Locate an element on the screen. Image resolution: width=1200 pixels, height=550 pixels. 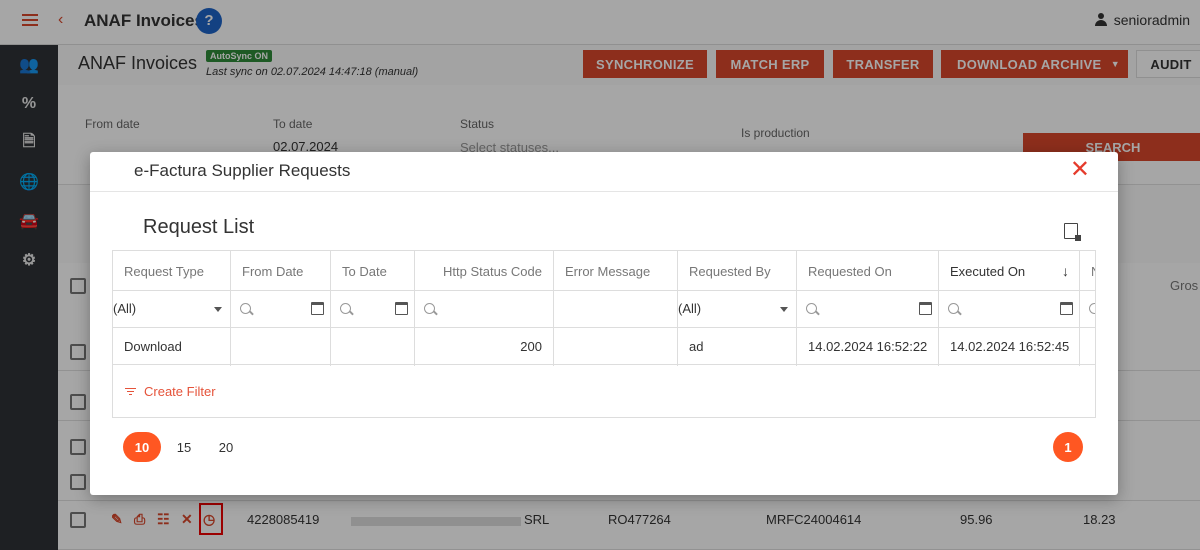
create-filter-button: Create Filter is located at coordinates (170, 391).